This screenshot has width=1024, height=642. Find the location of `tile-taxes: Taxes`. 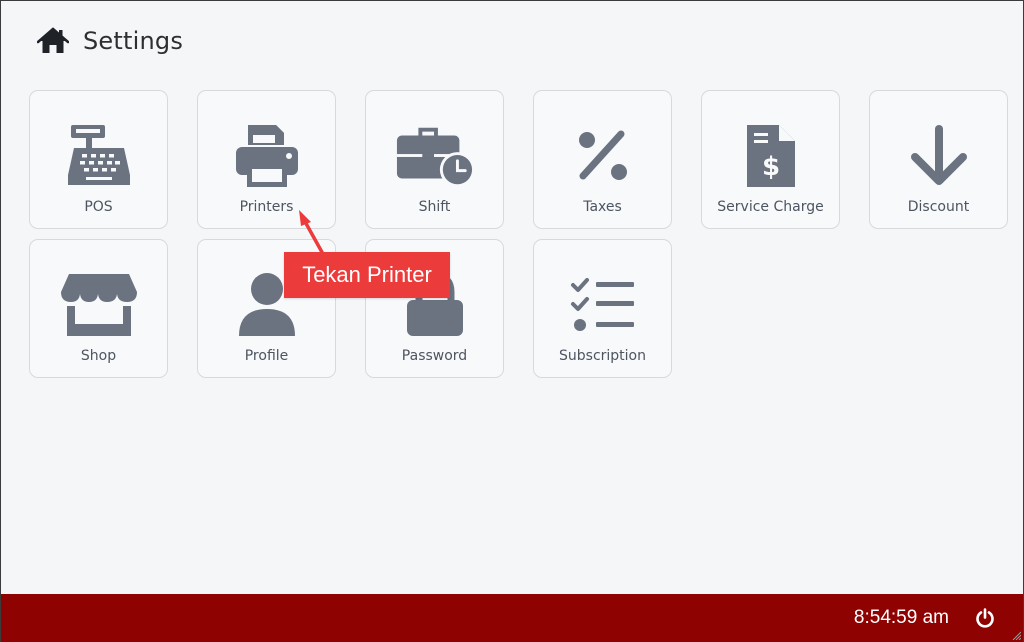

tile-taxes: Taxes is located at coordinates (602, 159).